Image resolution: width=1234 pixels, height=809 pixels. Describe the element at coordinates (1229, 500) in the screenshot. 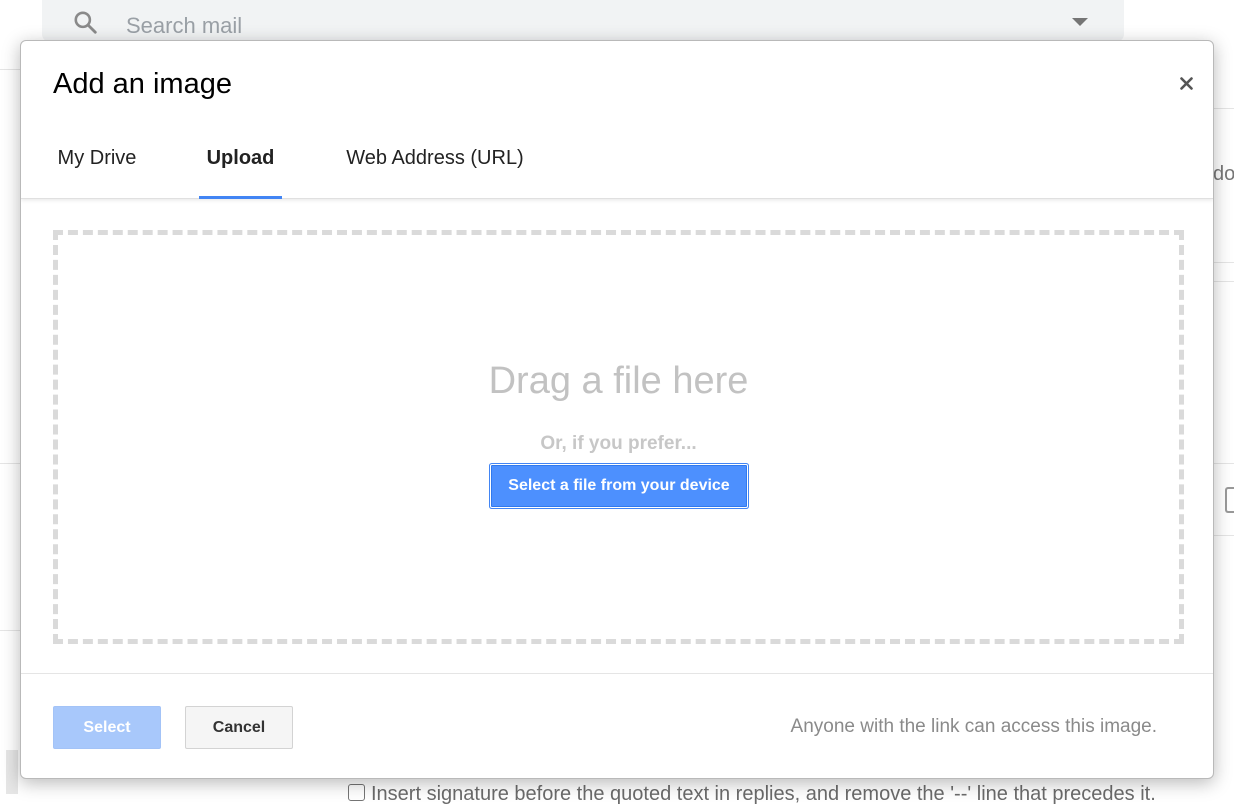

I see `background-button-fragment` at that location.